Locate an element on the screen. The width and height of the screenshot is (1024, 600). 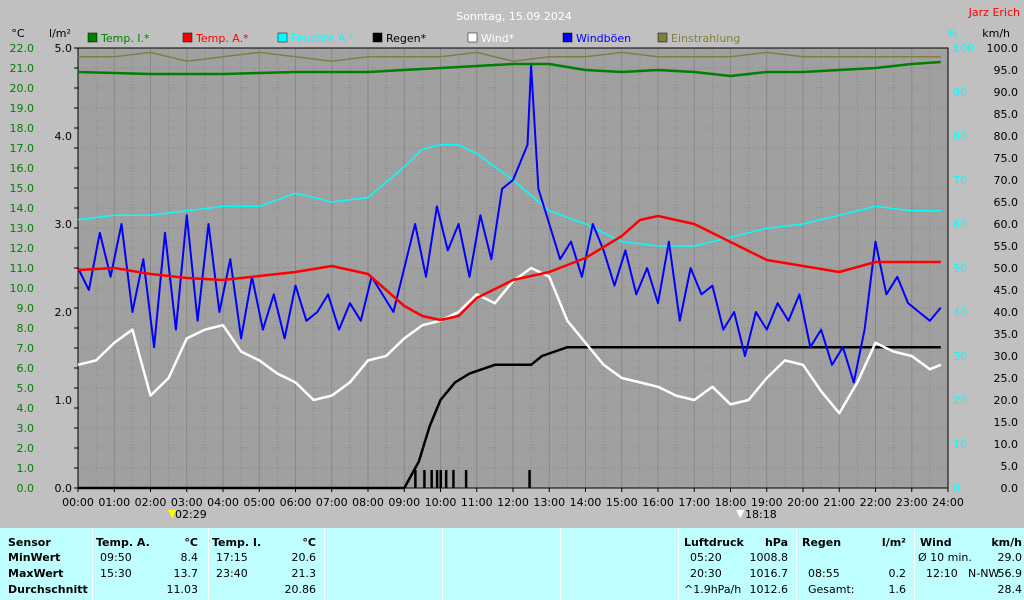
y-temp-tick-label: 14.0 is located at coordinates (22, 208).